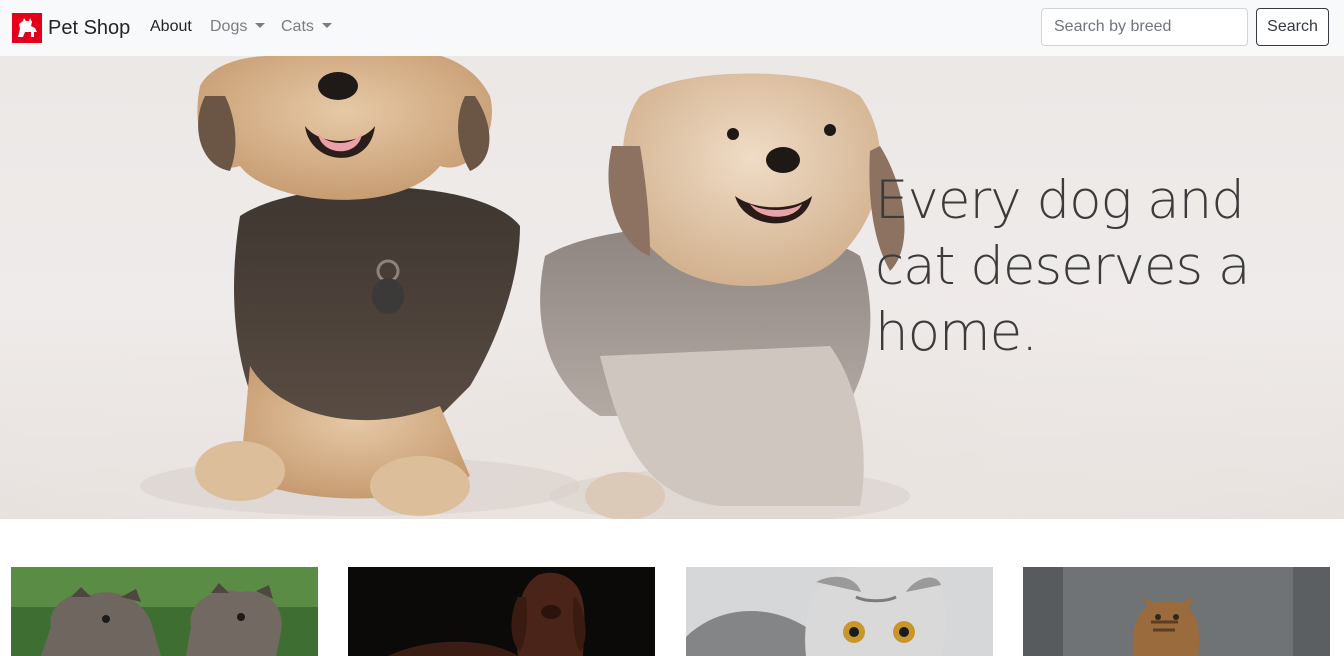  What do you see at coordinates (27, 28) in the screenshot?
I see `dog-logo-icon` at bounding box center [27, 28].